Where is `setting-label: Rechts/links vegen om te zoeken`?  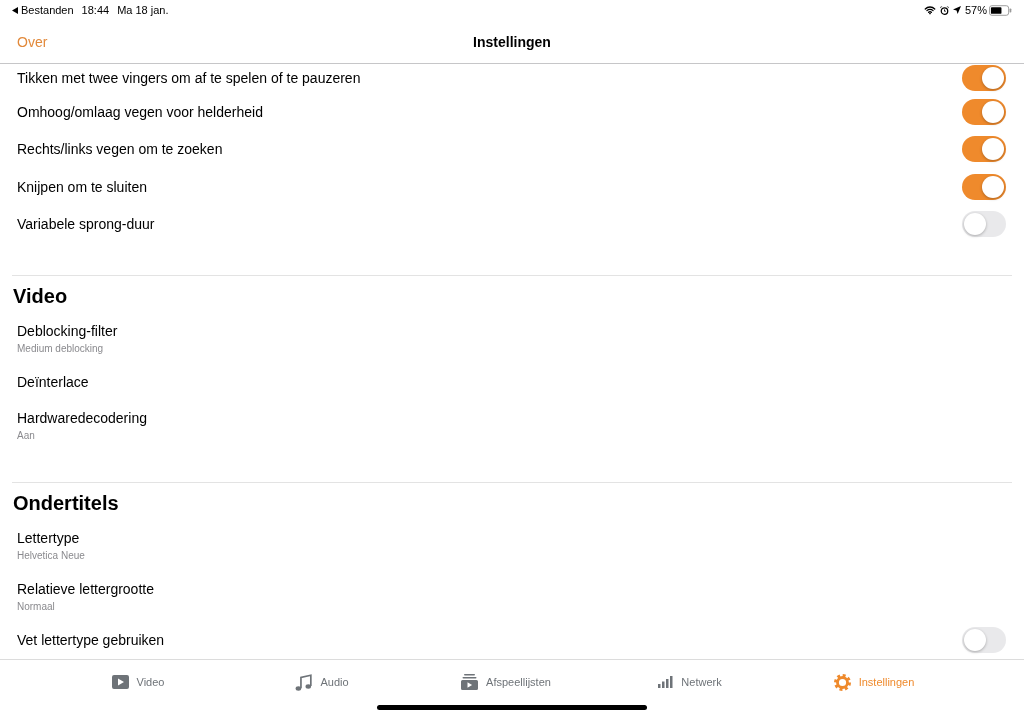
setting-label: Rechts/links vegen om te zoeken is located at coordinates (120, 149).